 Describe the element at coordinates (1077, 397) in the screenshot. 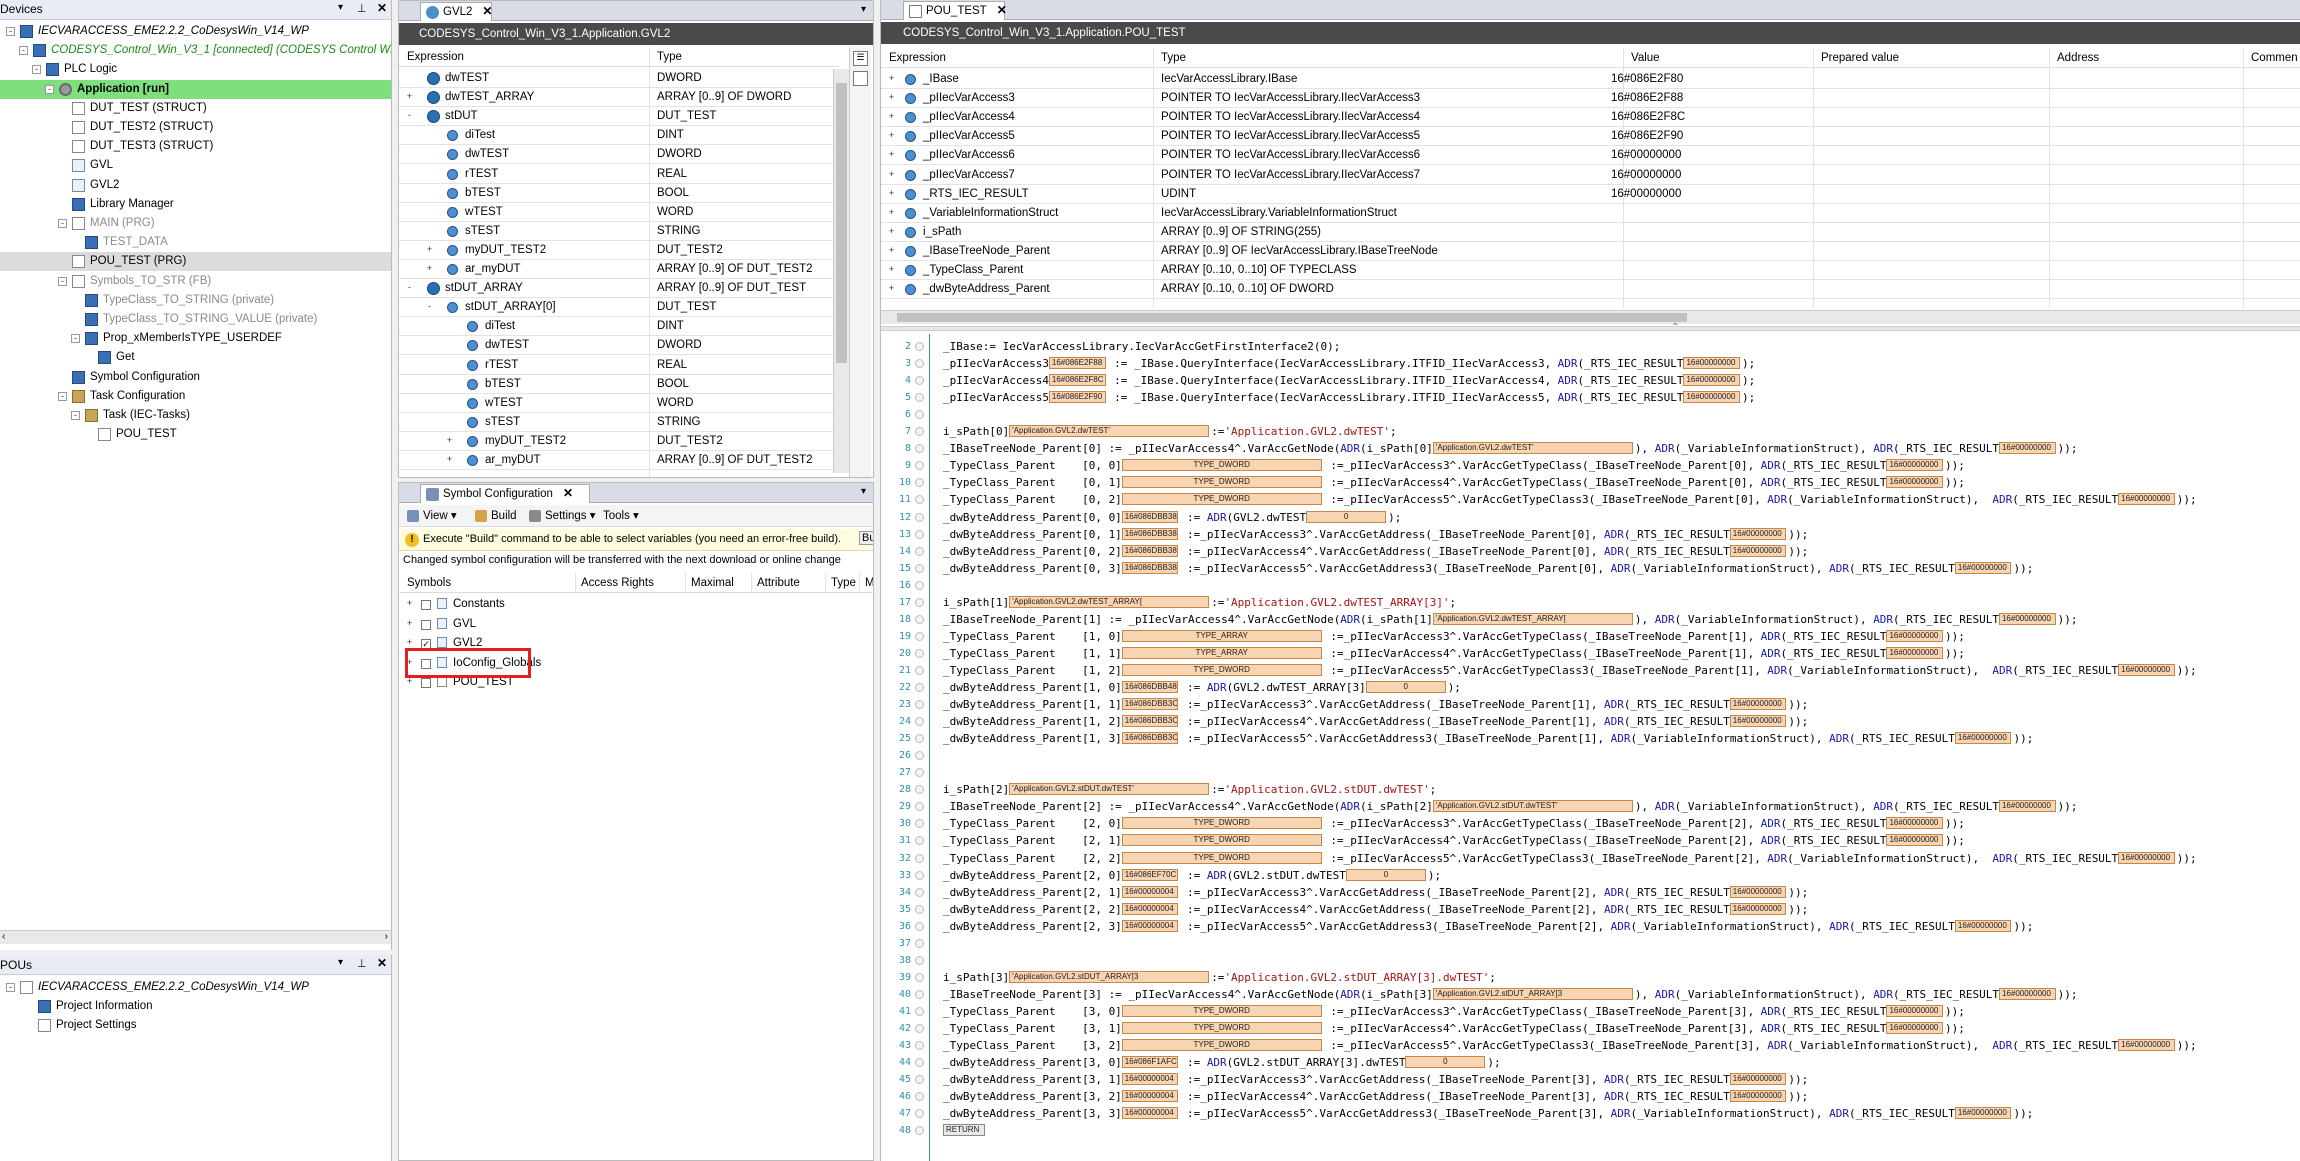

I see `monitor-value: 16#086E2F90` at that location.